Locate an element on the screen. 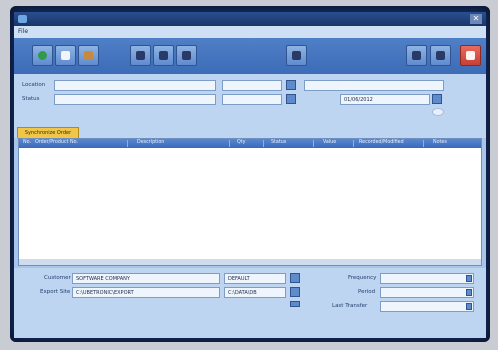  profile-browse-button is located at coordinates (295, 278).